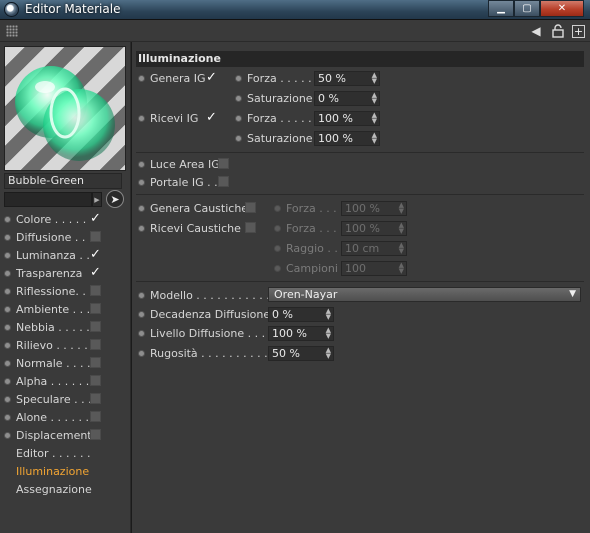  I want to click on portale-checkbox, so click(223, 181).